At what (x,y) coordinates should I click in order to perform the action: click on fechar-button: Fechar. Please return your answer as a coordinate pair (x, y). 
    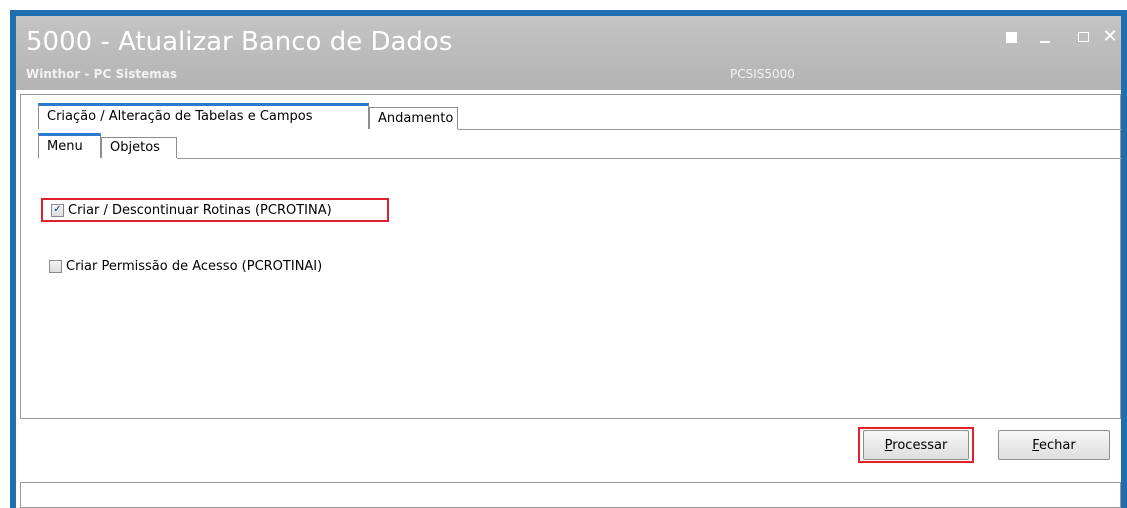
    Looking at the image, I should click on (1054, 445).